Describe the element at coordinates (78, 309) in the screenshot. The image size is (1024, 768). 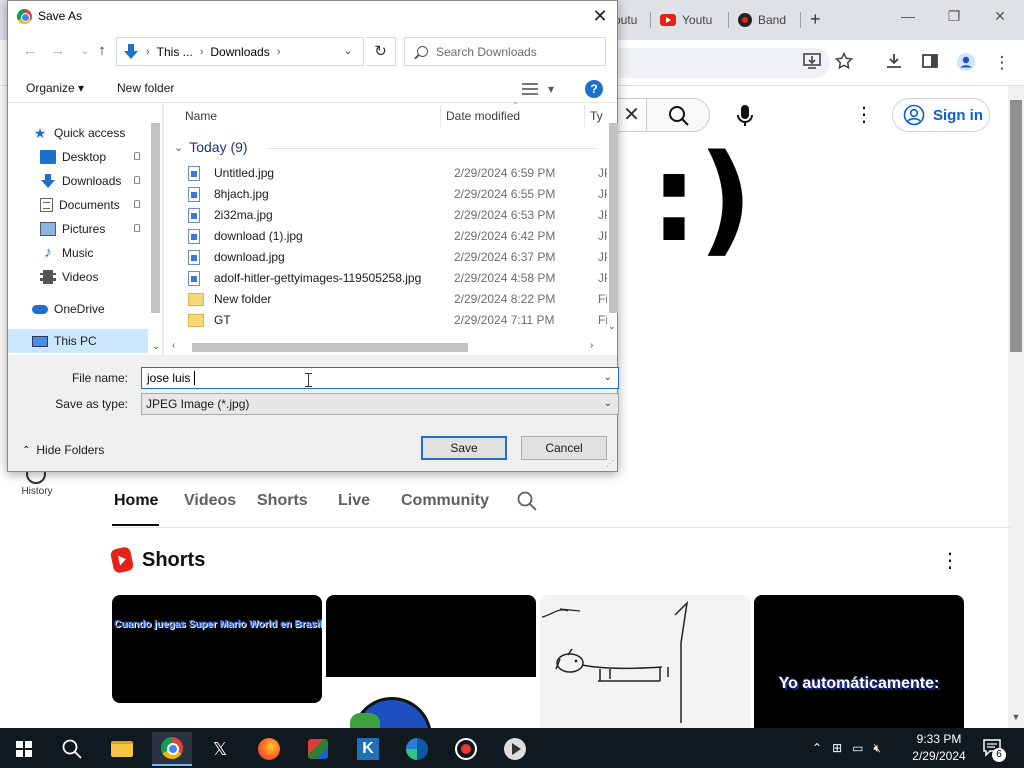
I see `nav-item-onedrive: OneDrive` at that location.